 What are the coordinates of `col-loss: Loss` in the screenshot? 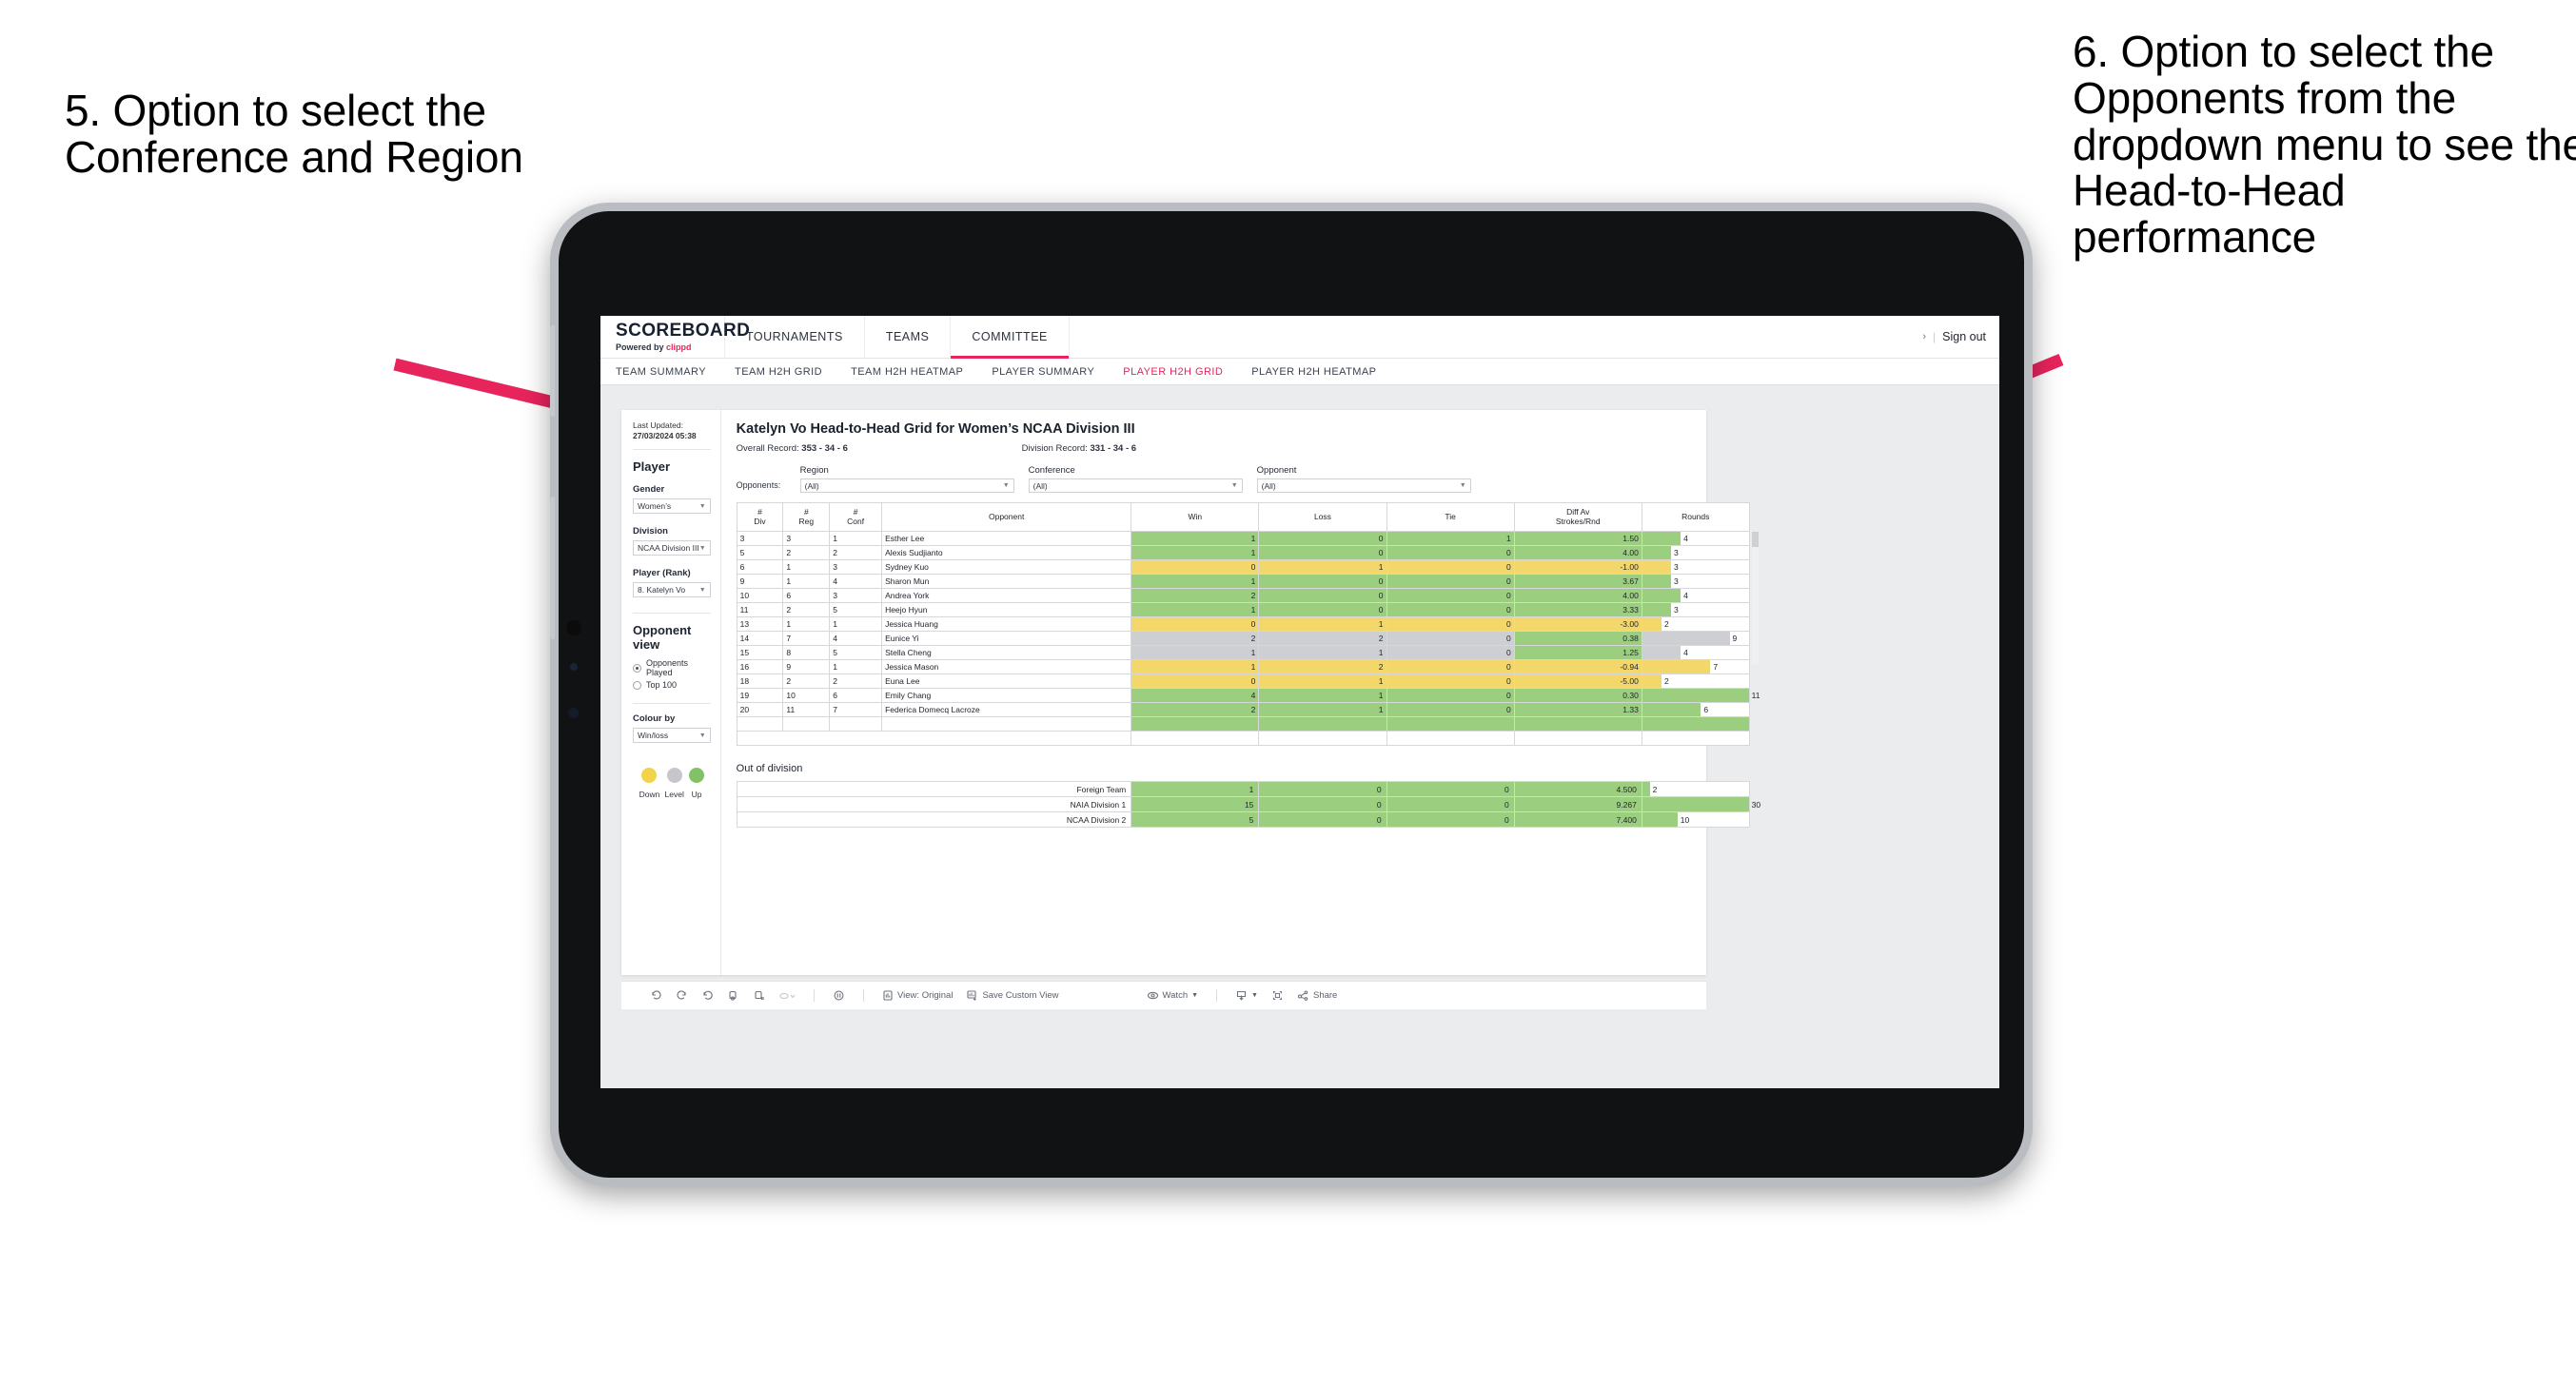 It's located at (1322, 517).